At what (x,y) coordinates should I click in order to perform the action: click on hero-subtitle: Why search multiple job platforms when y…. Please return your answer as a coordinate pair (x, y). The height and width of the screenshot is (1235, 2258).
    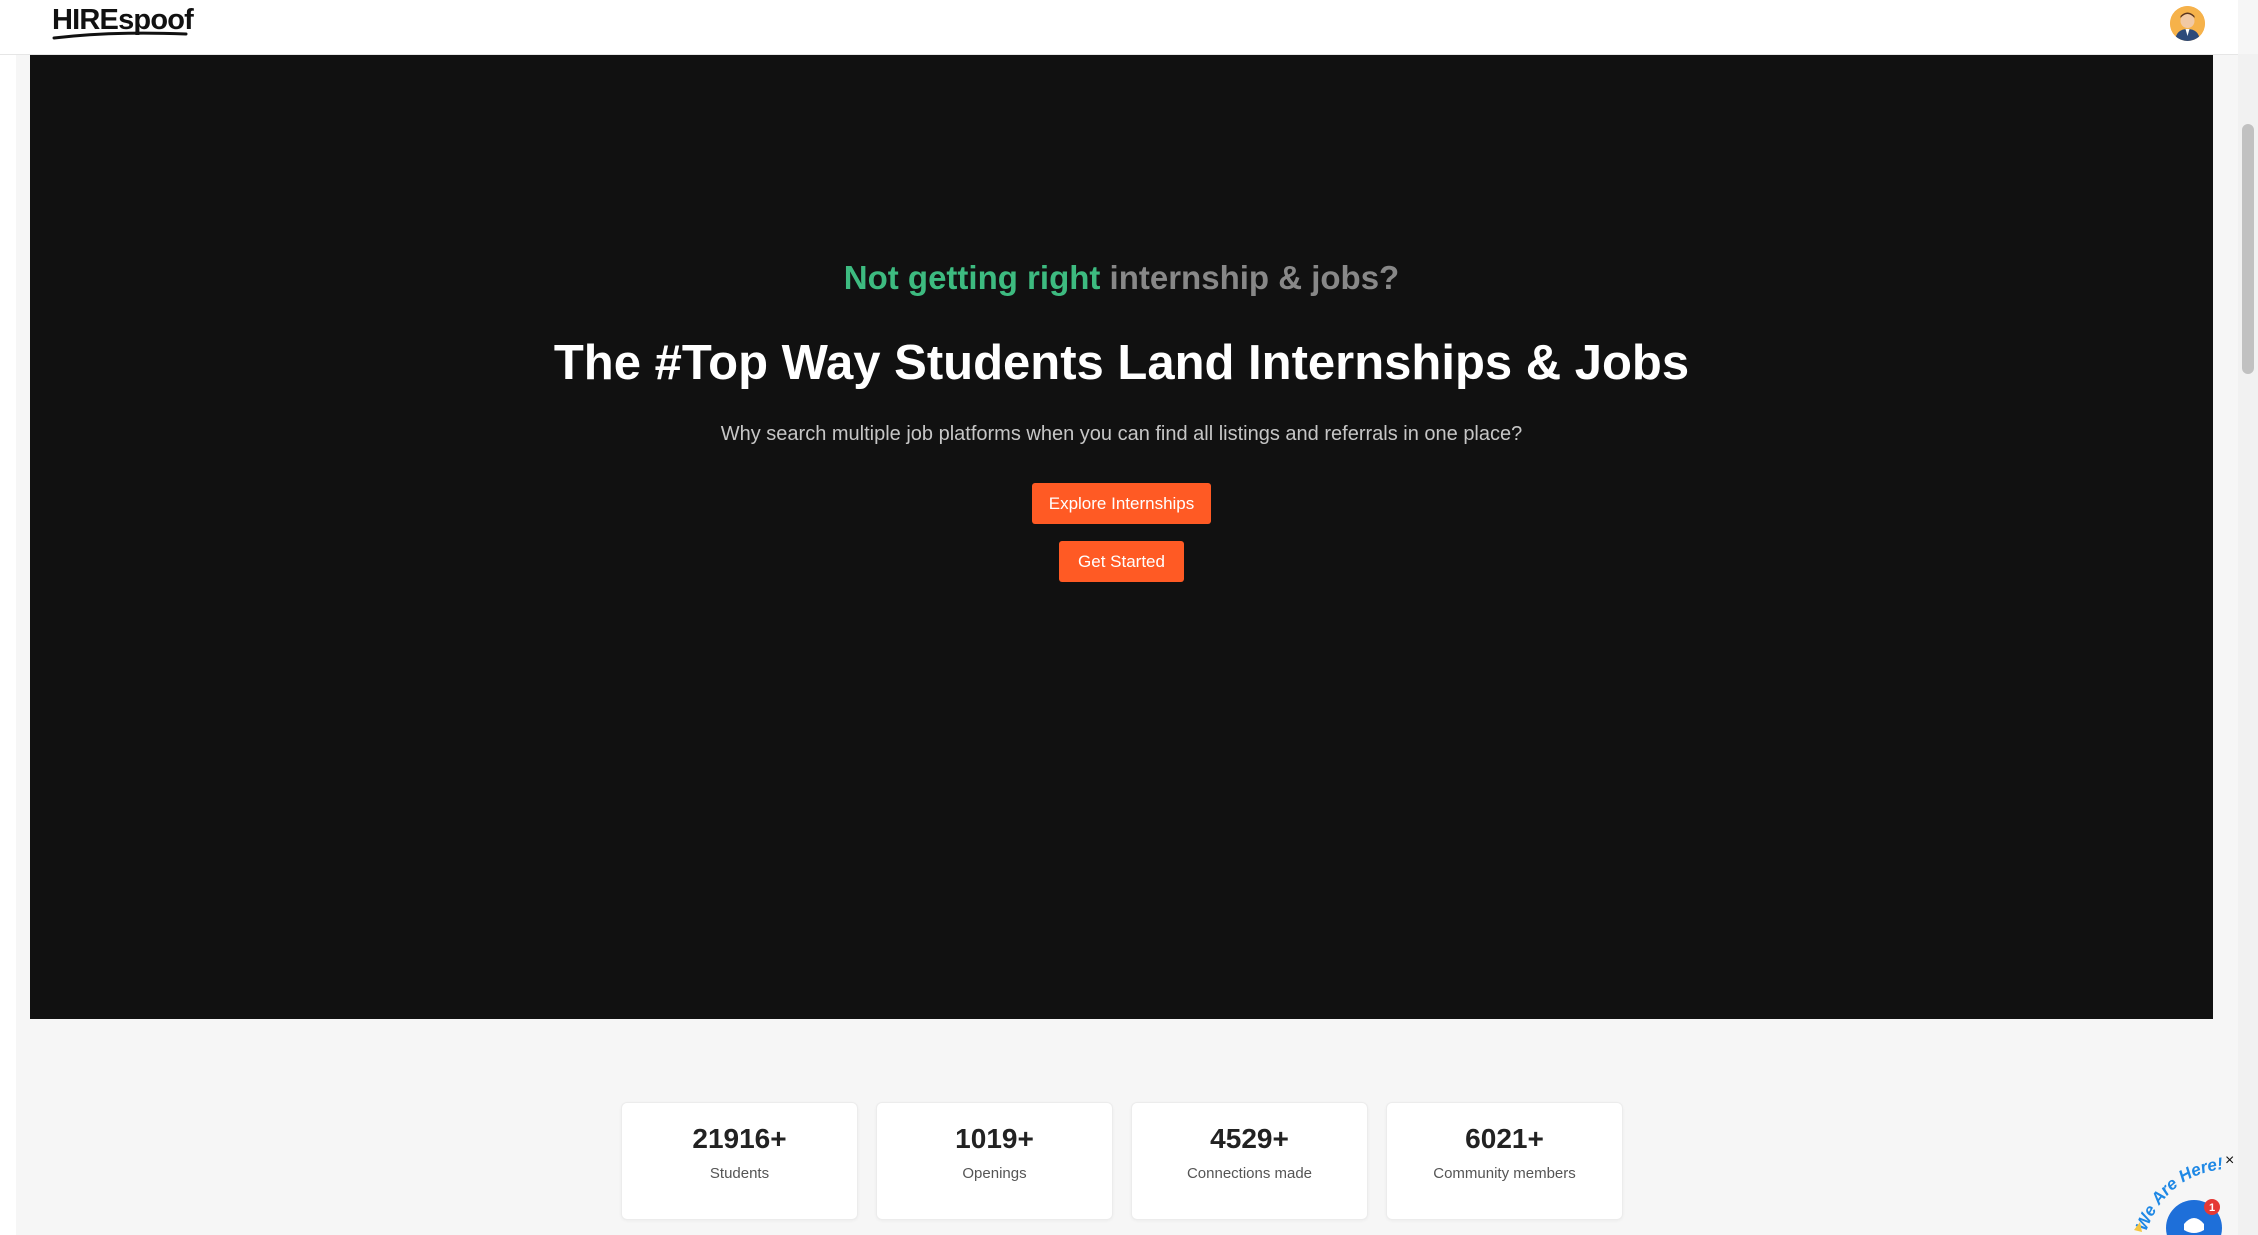
    Looking at the image, I should click on (1121, 434).